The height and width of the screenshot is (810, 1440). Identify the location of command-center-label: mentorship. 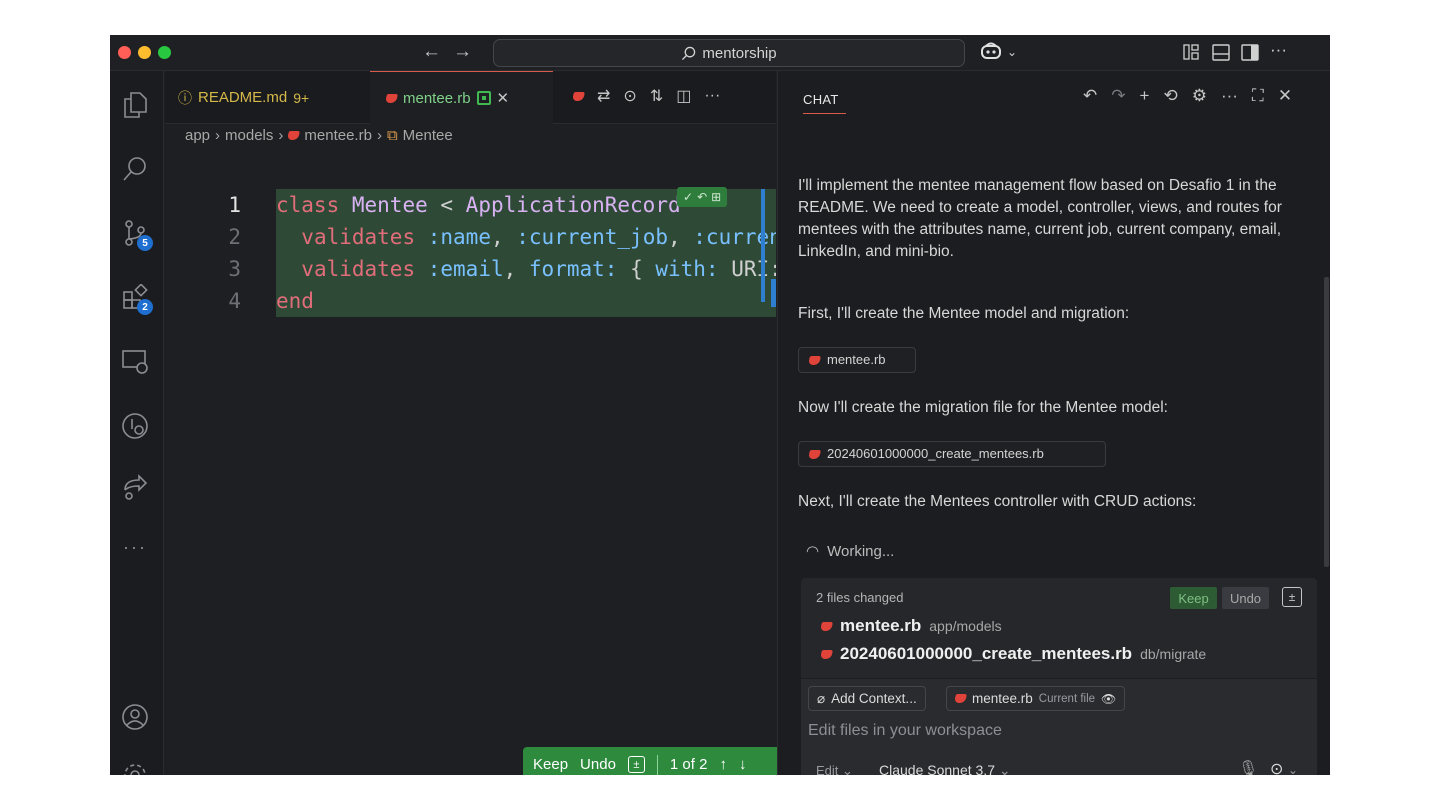
(739, 53).